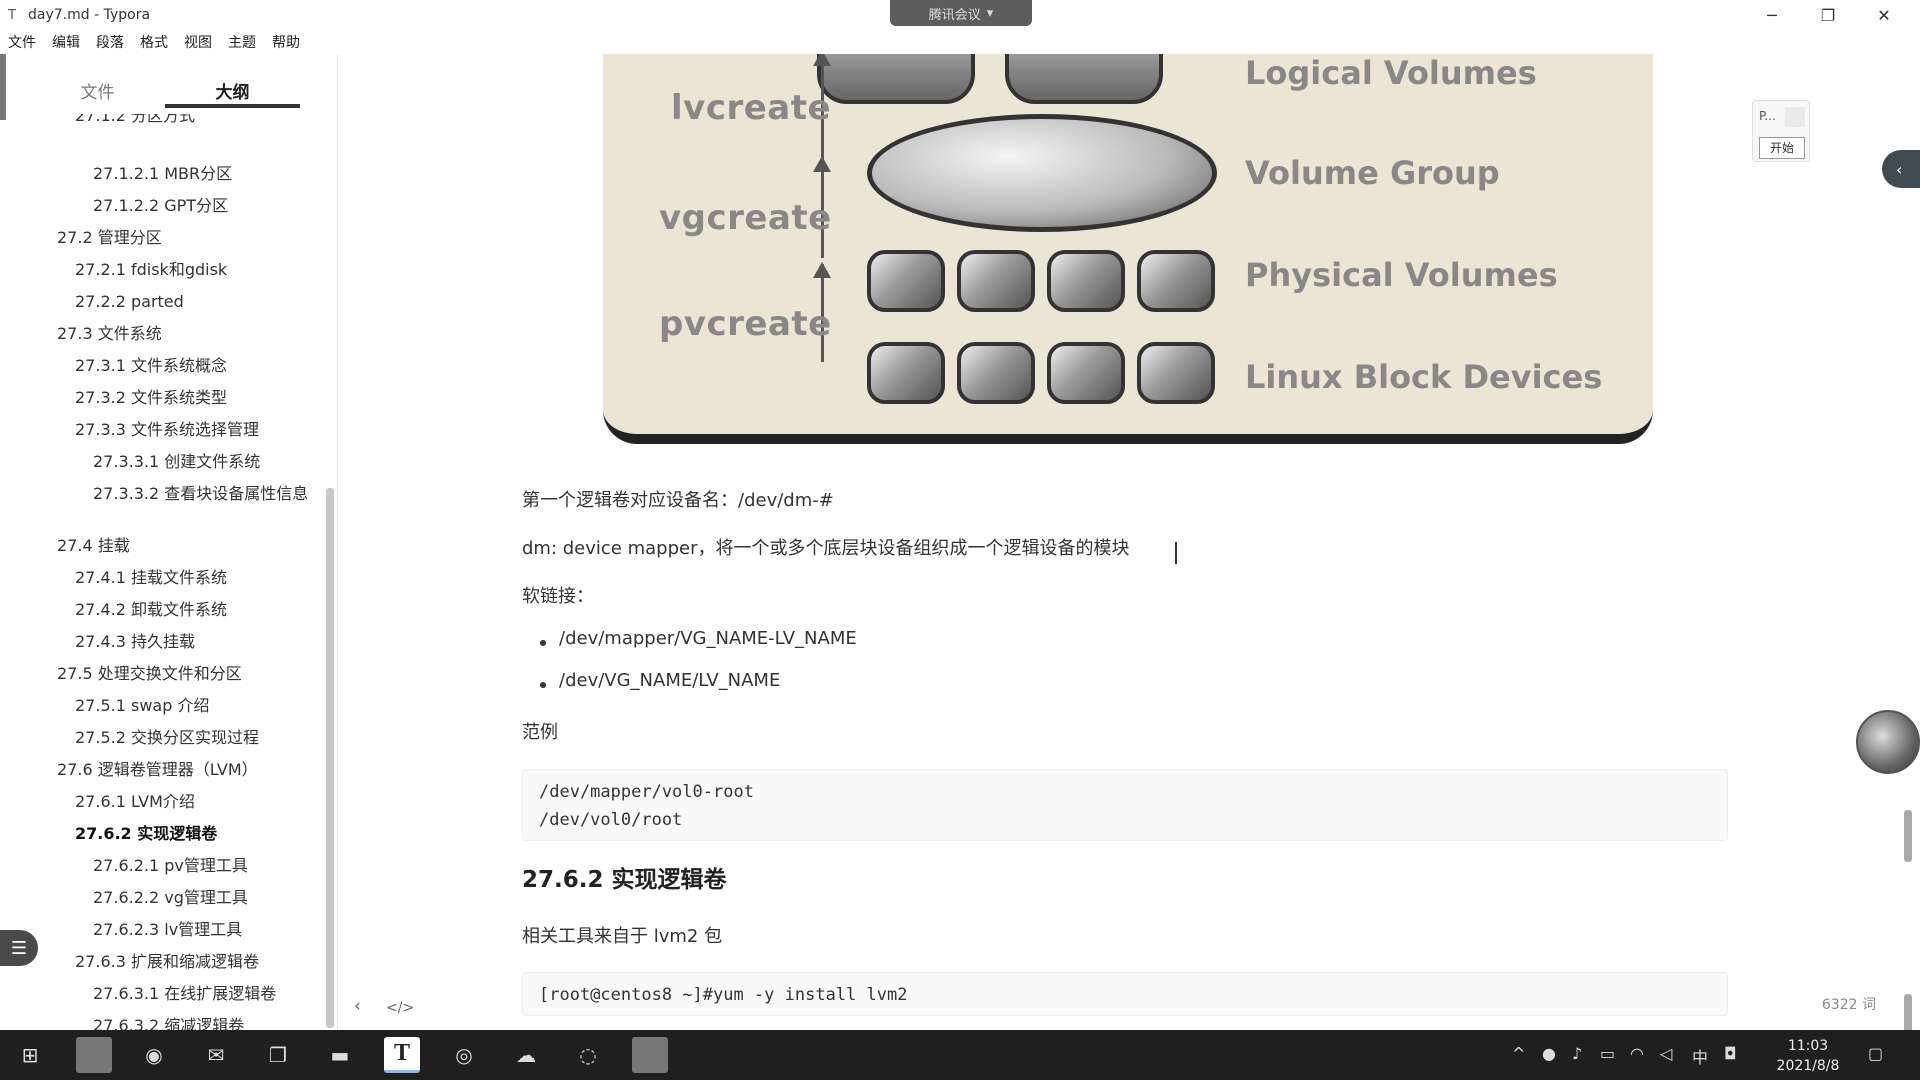 The width and height of the screenshot is (1920, 1080). I want to click on meeting-label: 腾讯会议, so click(954, 15).